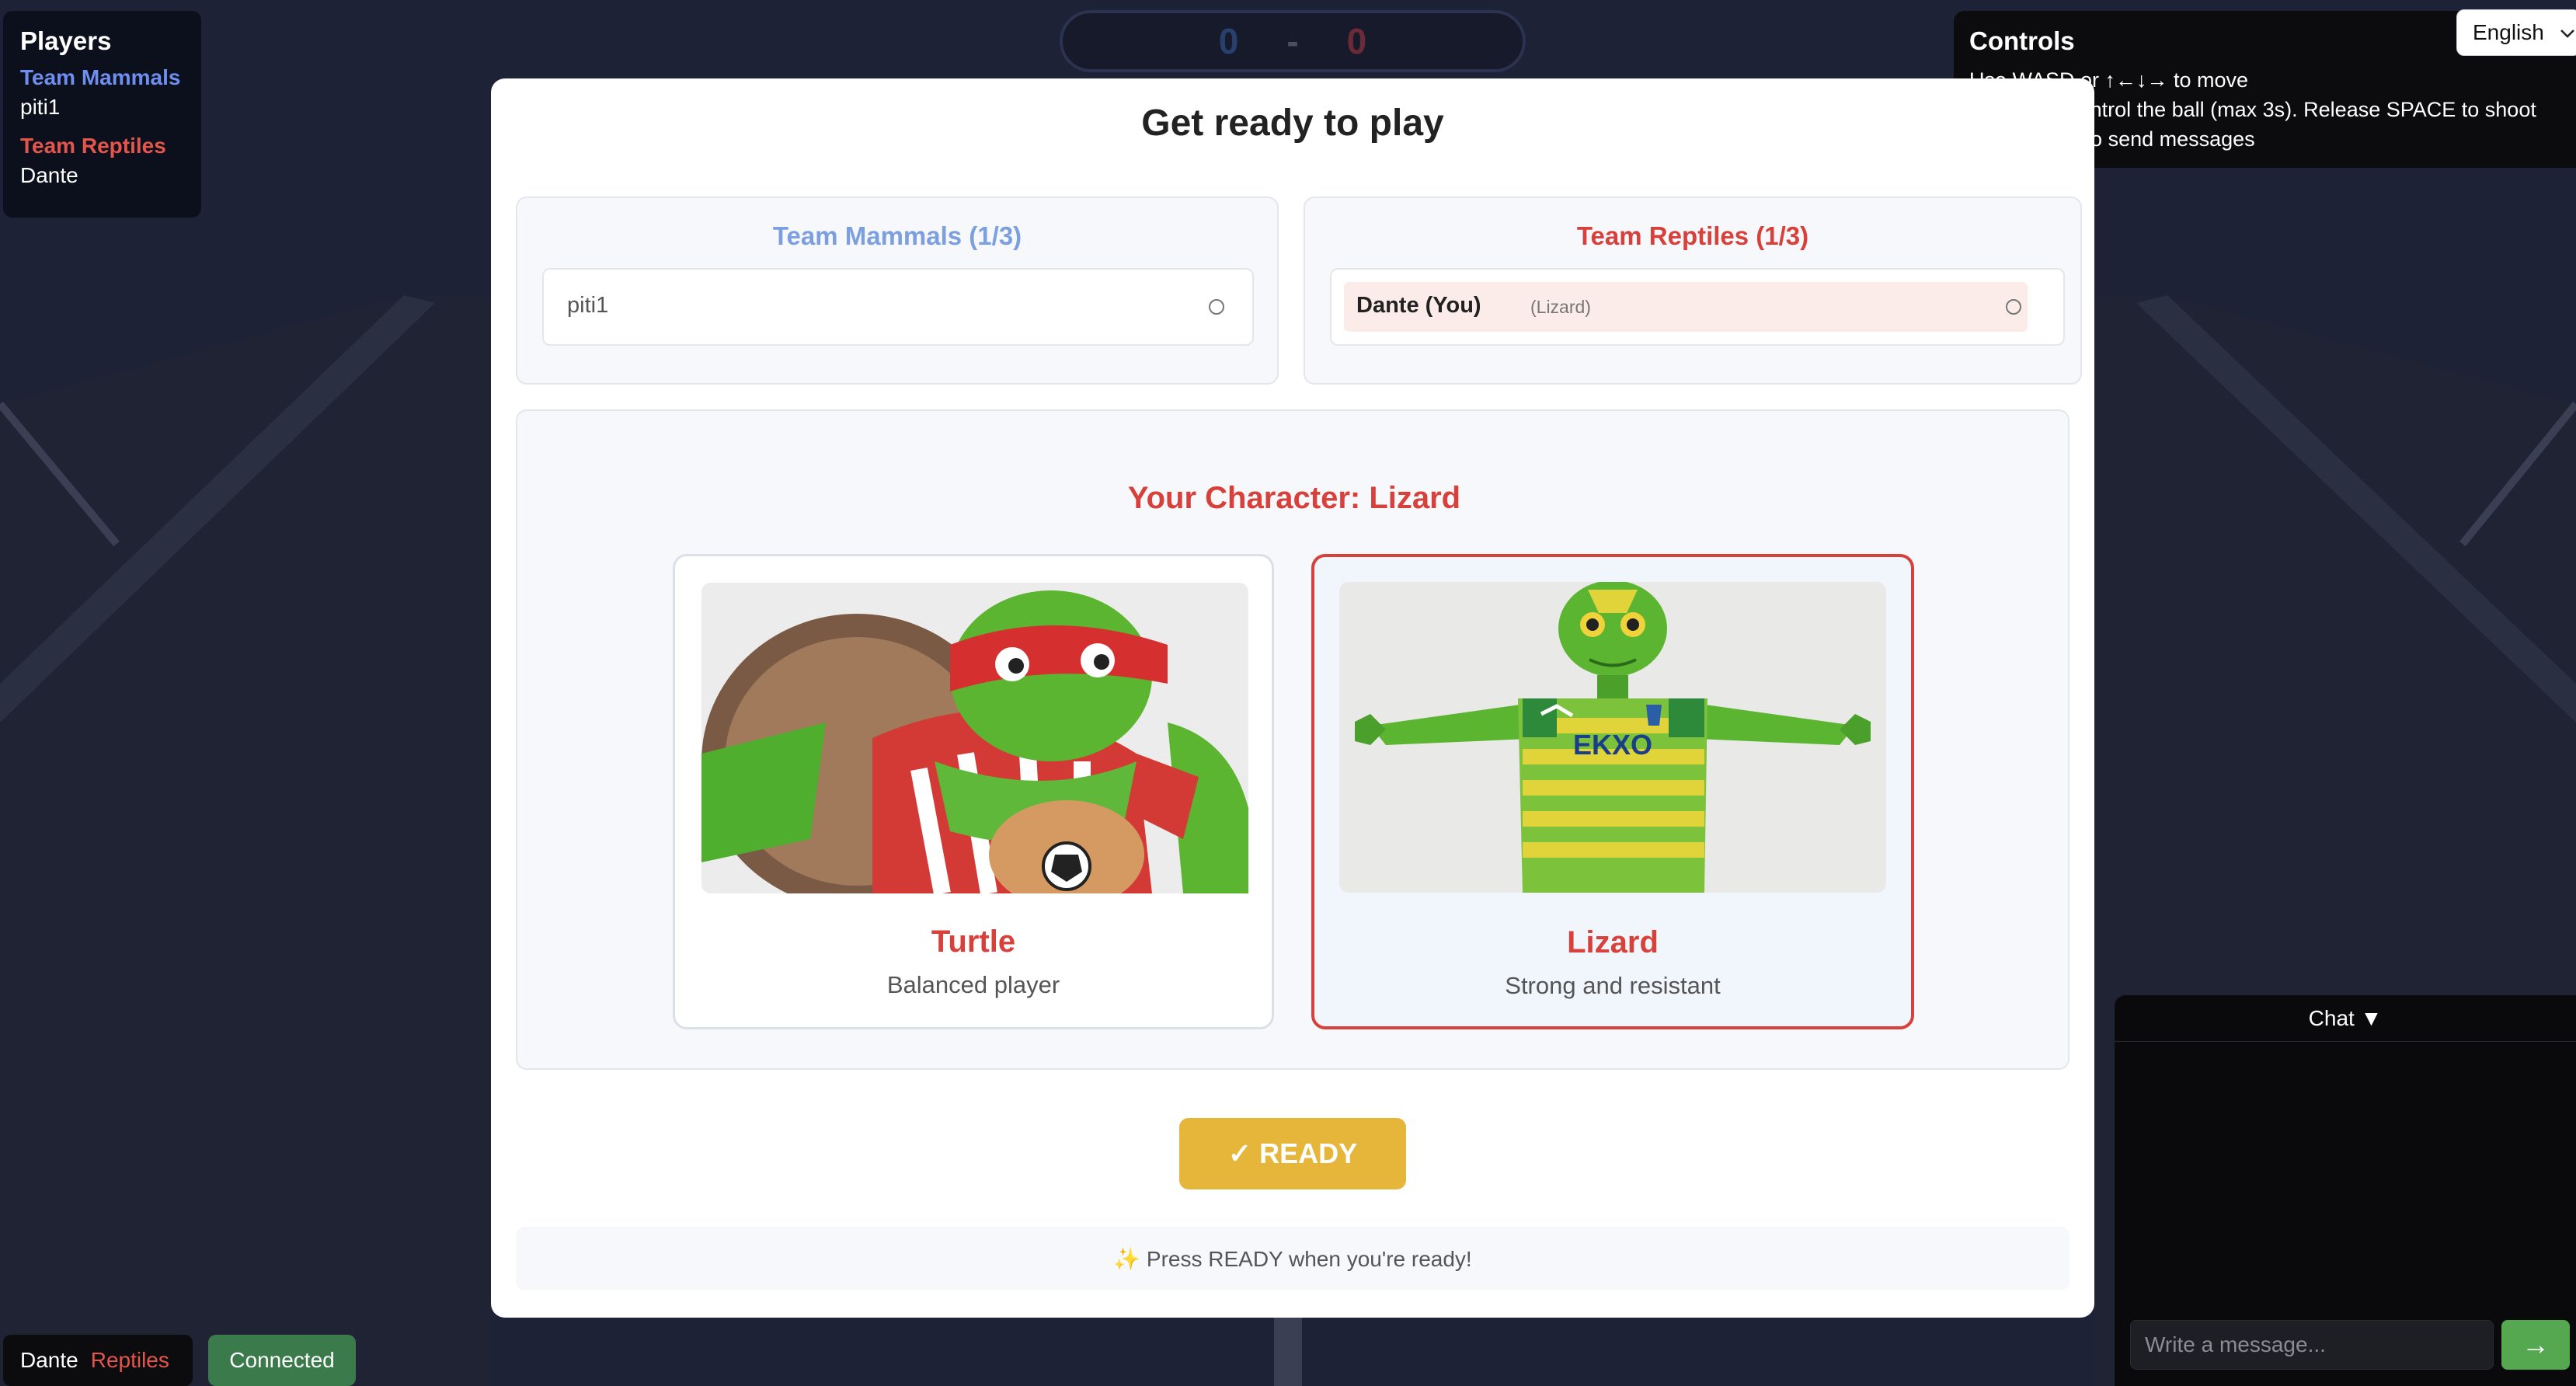  What do you see at coordinates (2312, 1345) in the screenshot?
I see `chat-input` at bounding box center [2312, 1345].